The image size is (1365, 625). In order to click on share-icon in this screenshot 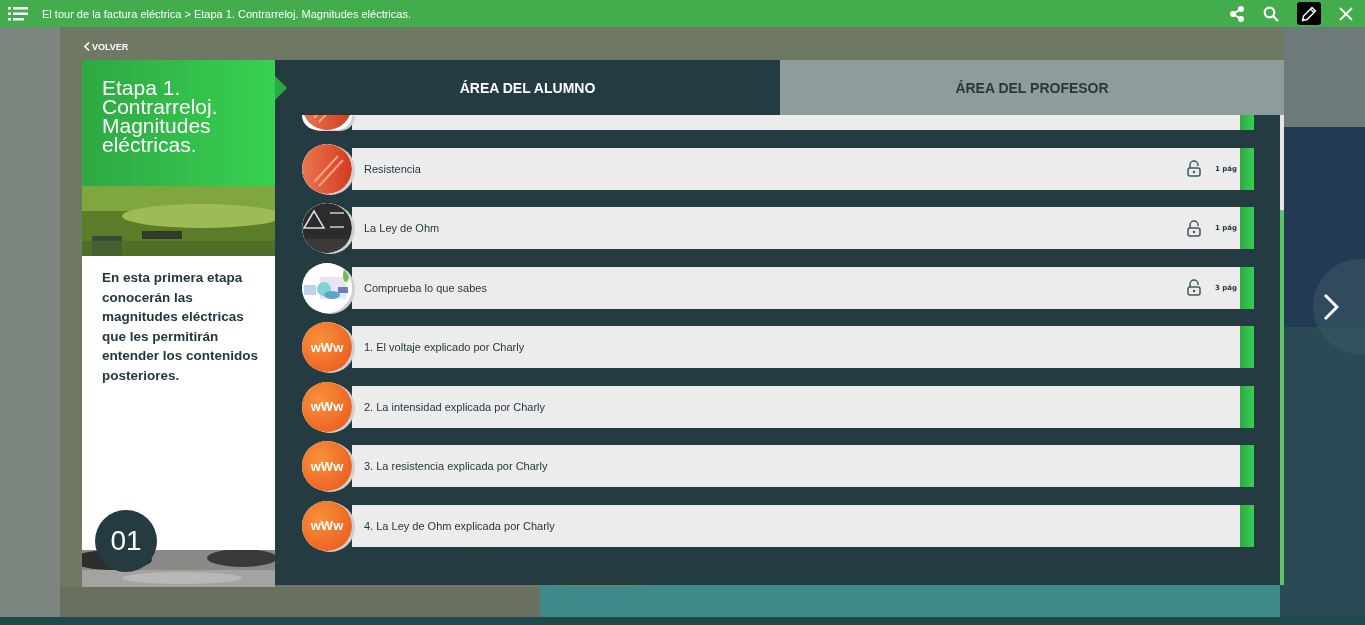, I will do `click(1237, 13)`.